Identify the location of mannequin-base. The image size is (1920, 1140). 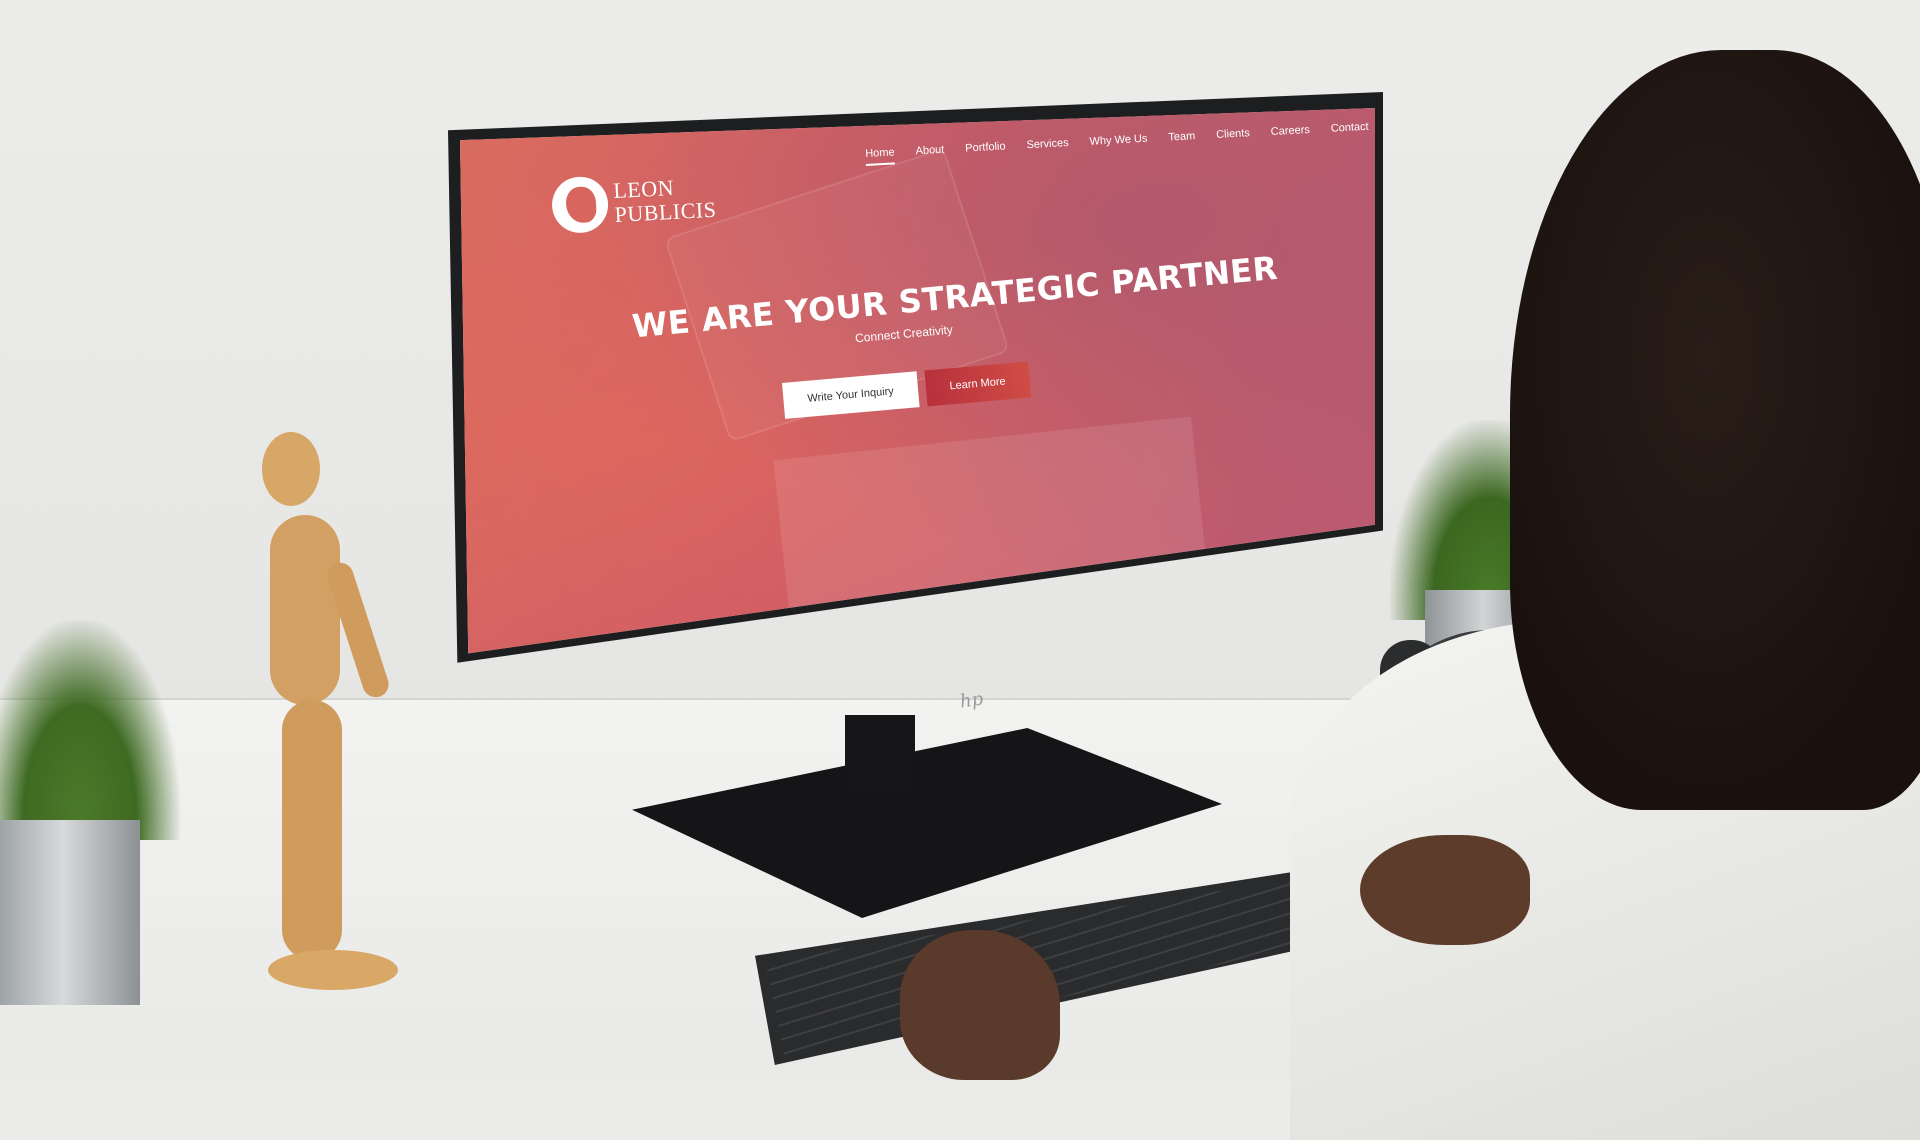
(333, 970).